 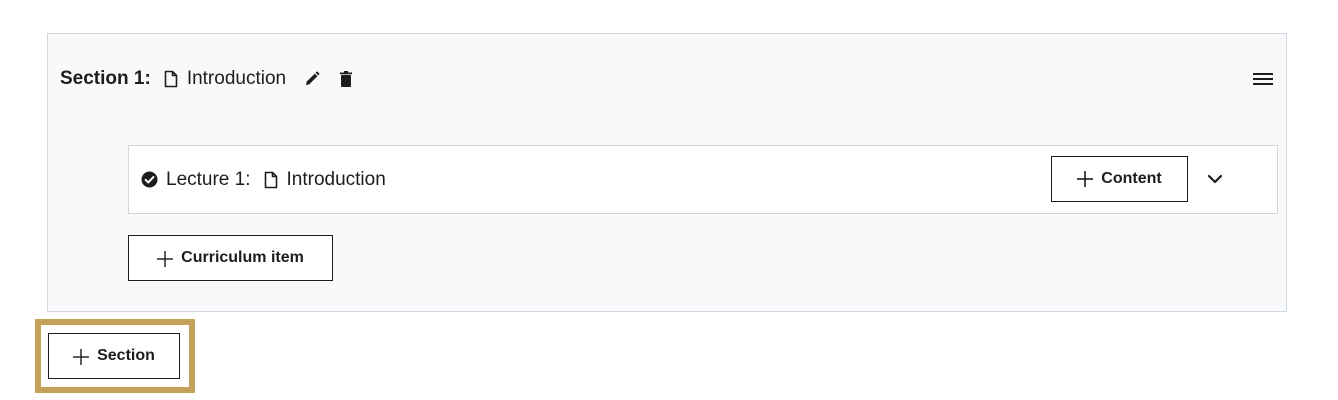 I want to click on chevron-down-icon, so click(x=1215, y=179).